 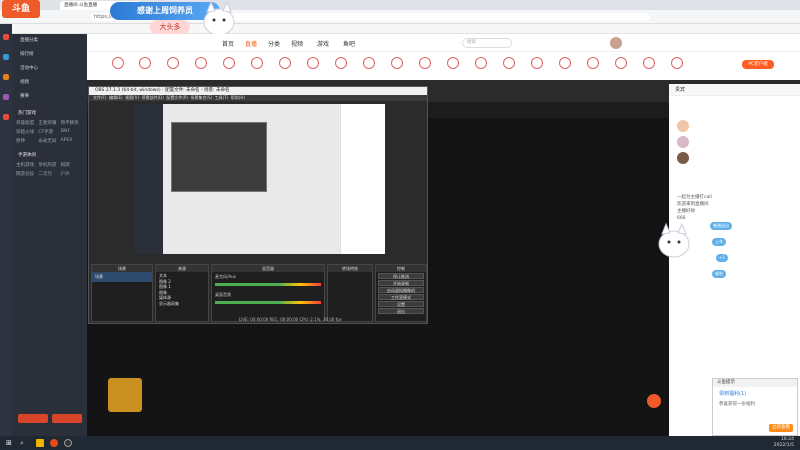 What do you see at coordinates (72, 132) in the screenshot?
I see `game-link: DNF` at bounding box center [72, 132].